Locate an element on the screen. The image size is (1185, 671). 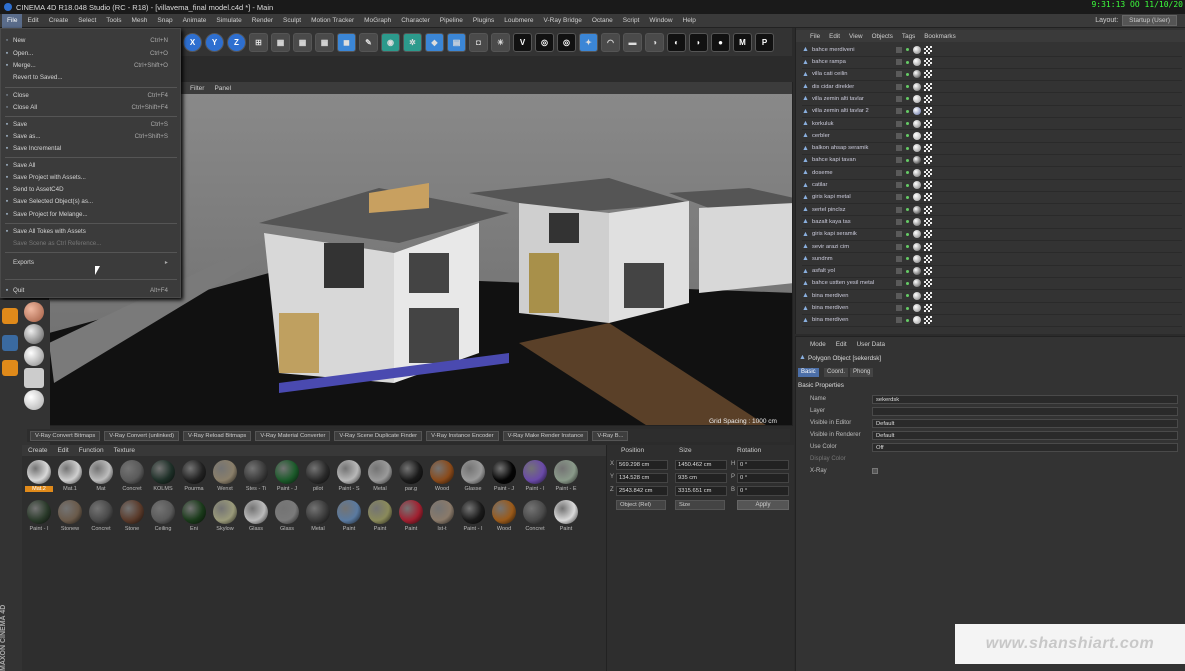
deformer-icon: ◆ is located at coordinates (434, 42).